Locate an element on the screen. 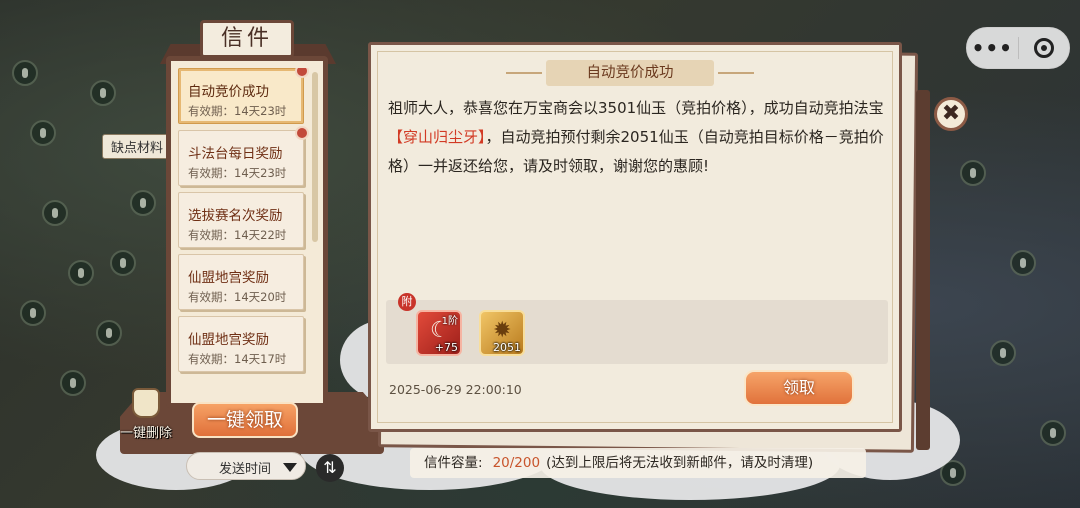 This screenshot has width=1080, height=508. mail-subject: 选拔赛名次奖励 is located at coordinates (235, 216).